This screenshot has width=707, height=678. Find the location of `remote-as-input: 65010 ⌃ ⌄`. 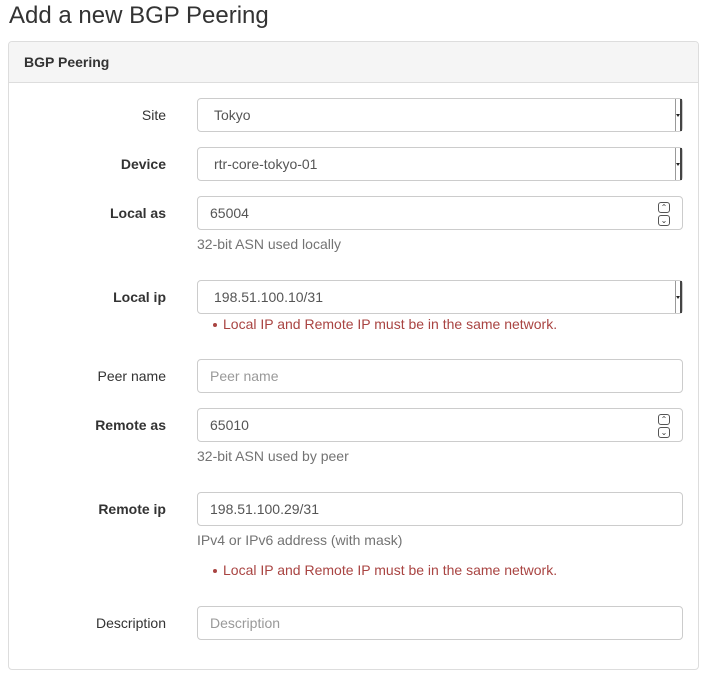

remote-as-input: 65010 ⌃ ⌄ is located at coordinates (440, 425).